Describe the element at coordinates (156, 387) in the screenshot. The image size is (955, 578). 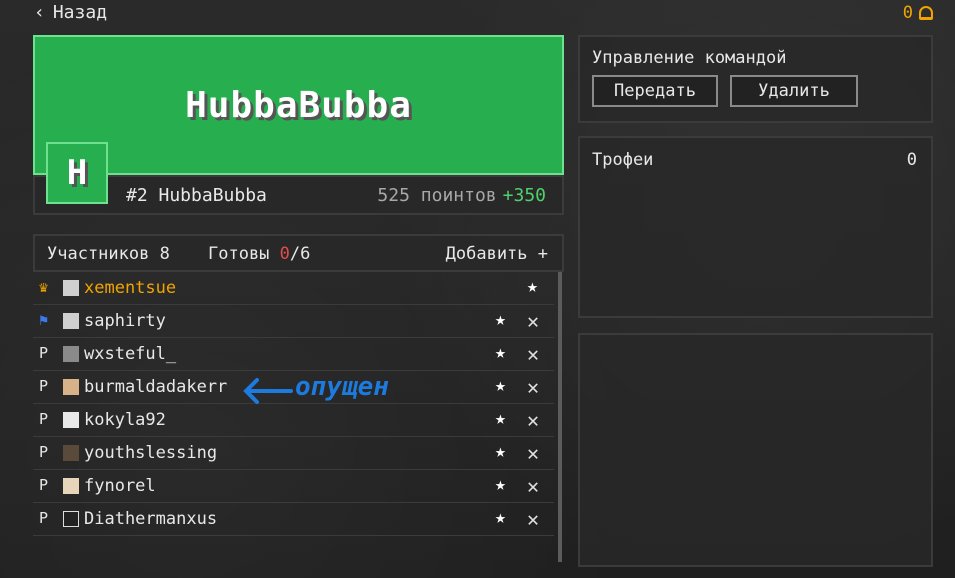
I see `member-nick: burmaldadakerr` at that location.